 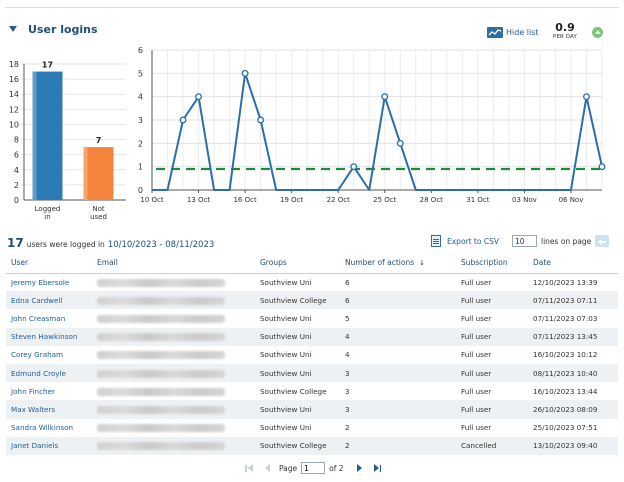 What do you see at coordinates (571, 200) in the screenshot?
I see `line-x-tick: 06 Nov` at bounding box center [571, 200].